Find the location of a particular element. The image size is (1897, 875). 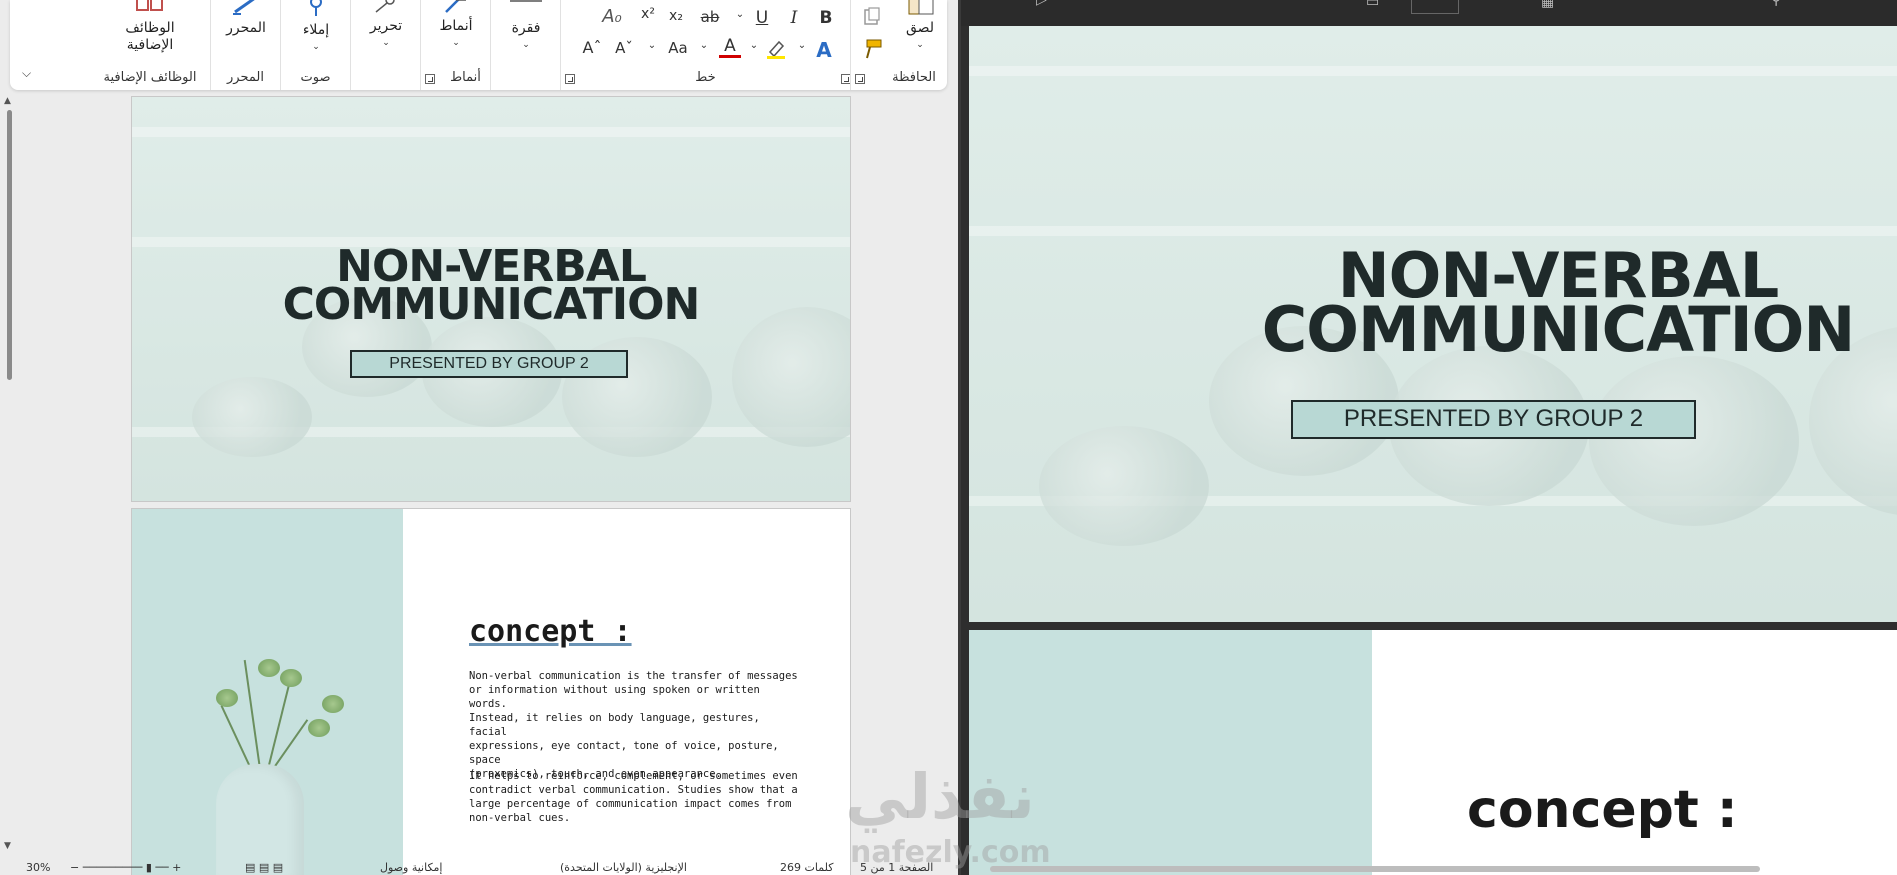

vase is located at coordinates (260, 819).